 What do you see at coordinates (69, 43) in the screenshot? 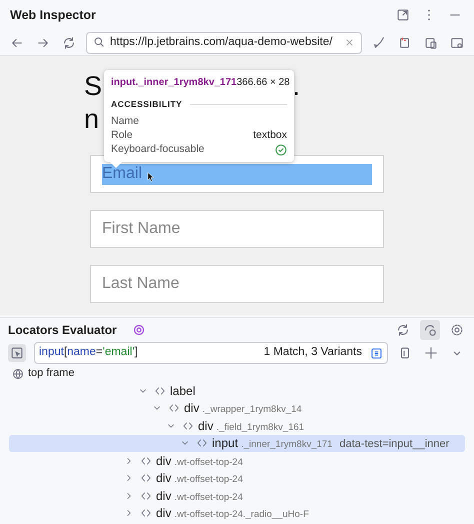
I see `reload-icon` at bounding box center [69, 43].